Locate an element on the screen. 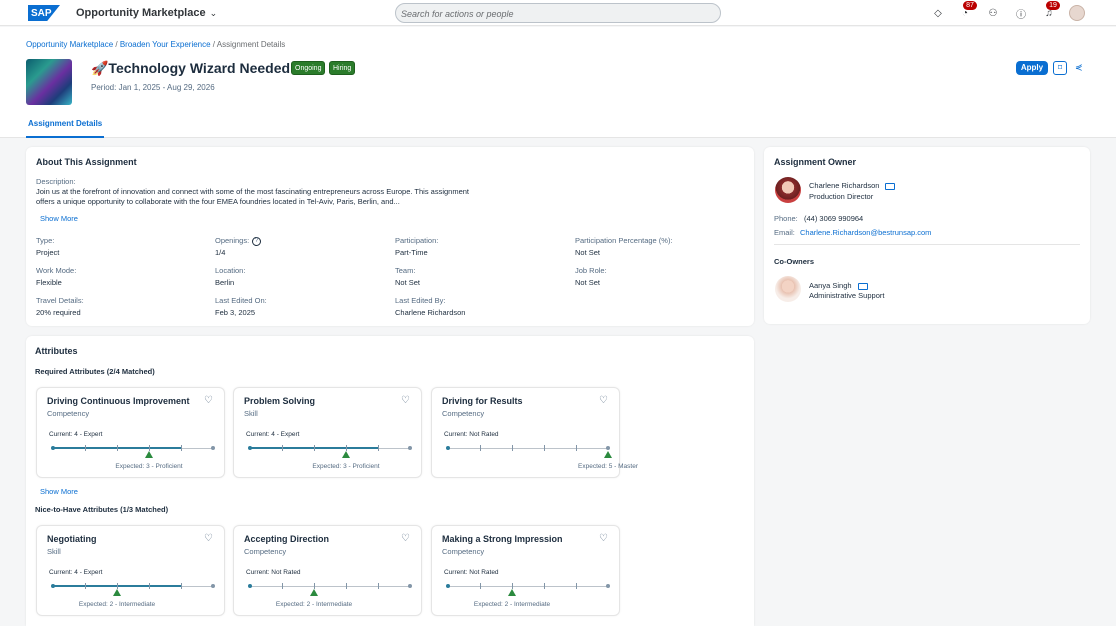 The height and width of the screenshot is (626, 1116). travel-label: Travel Details: is located at coordinates (60, 300).